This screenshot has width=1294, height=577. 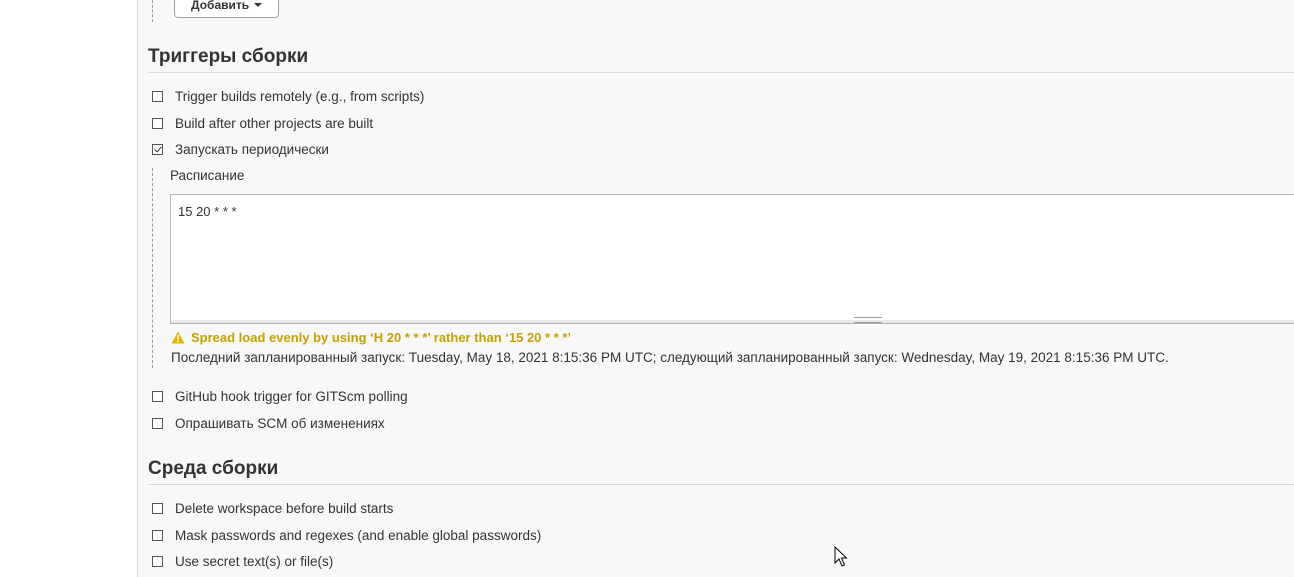 I want to click on mask-passwords-checkbox, so click(x=157, y=535).